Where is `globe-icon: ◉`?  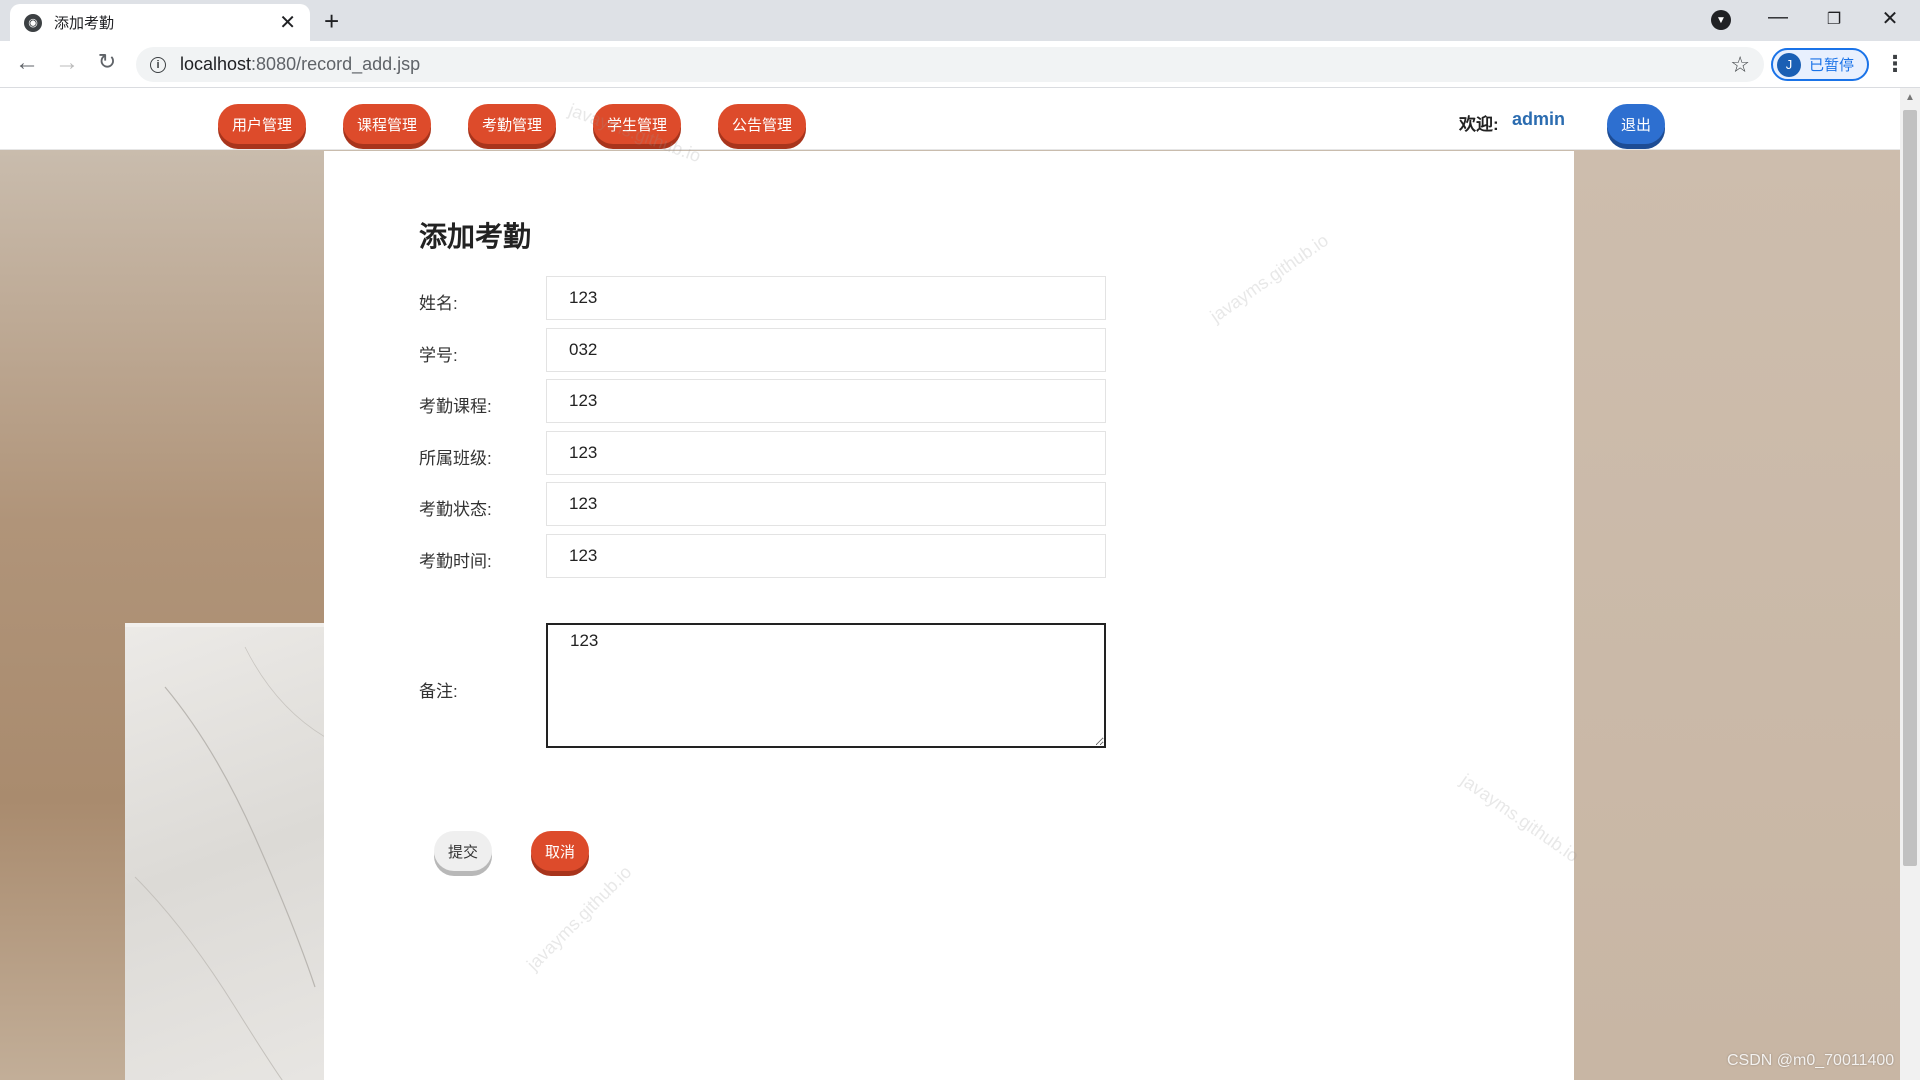
globe-icon: ◉ is located at coordinates (33, 22).